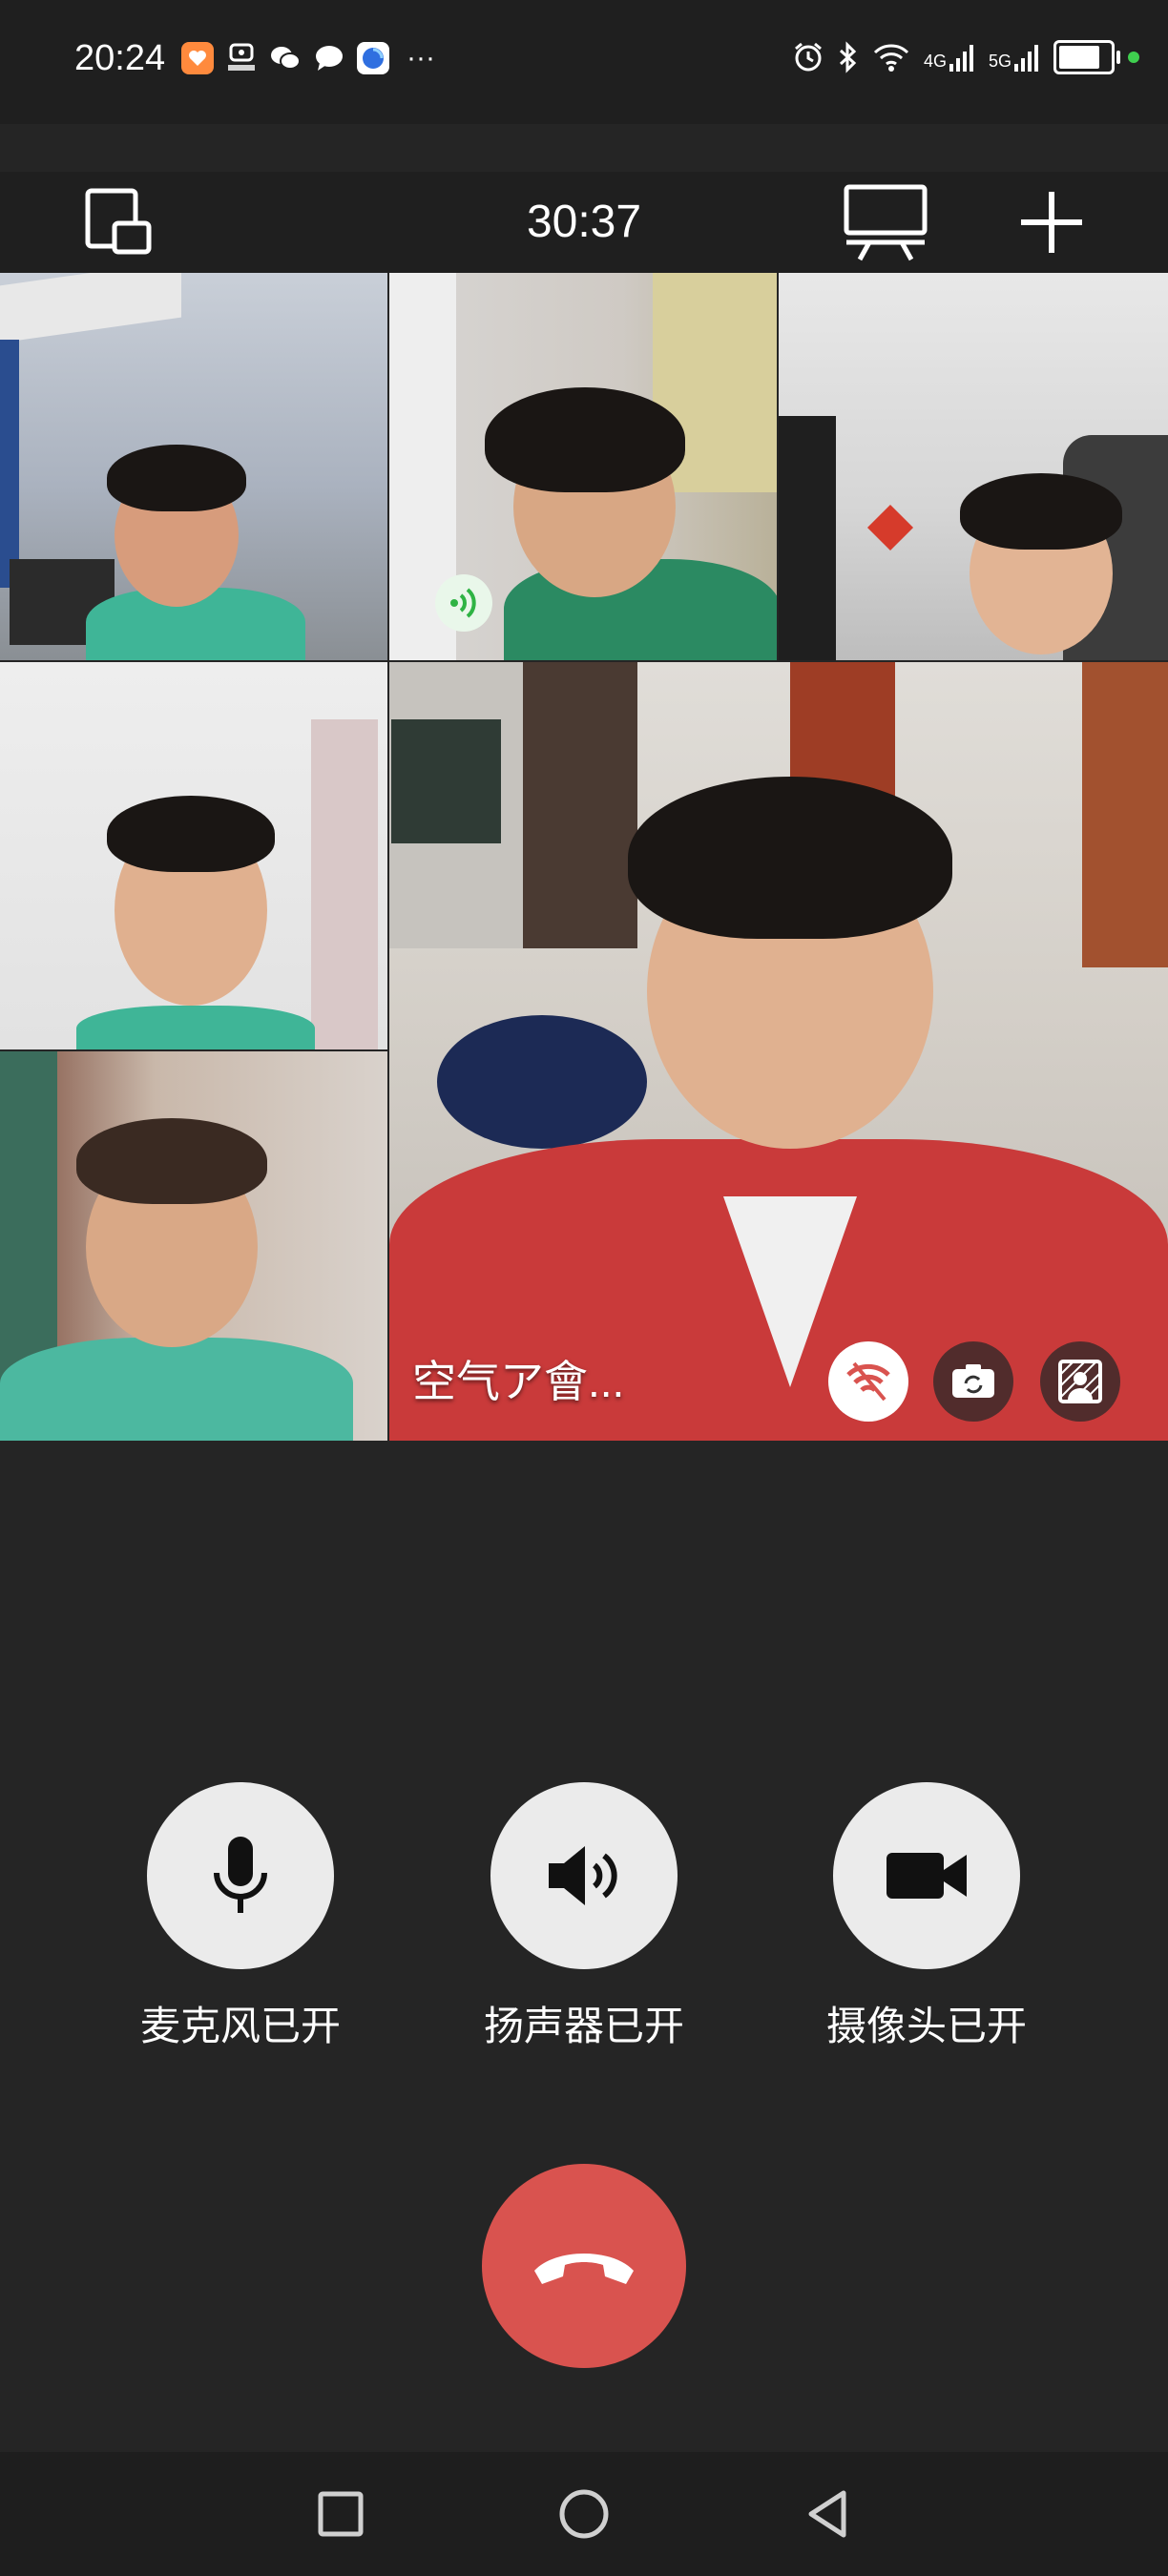 The height and width of the screenshot is (2576, 1168). I want to click on microphone-icon, so click(241, 1875).